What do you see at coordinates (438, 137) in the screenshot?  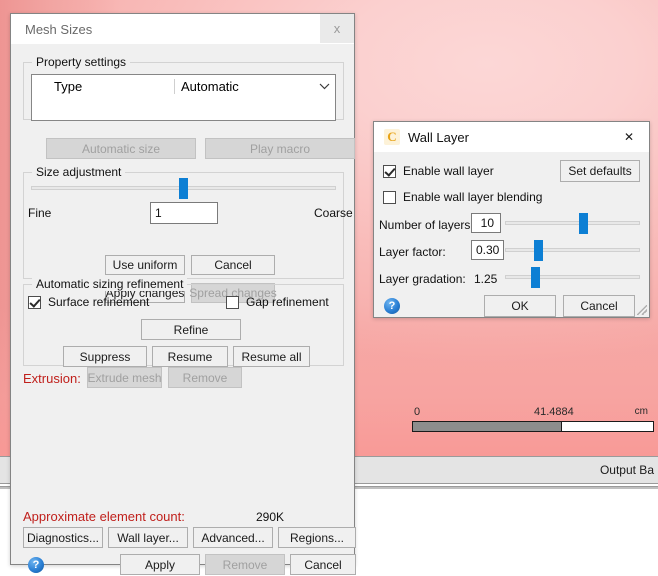 I see `wall-layer-title: Wall Layer` at bounding box center [438, 137].